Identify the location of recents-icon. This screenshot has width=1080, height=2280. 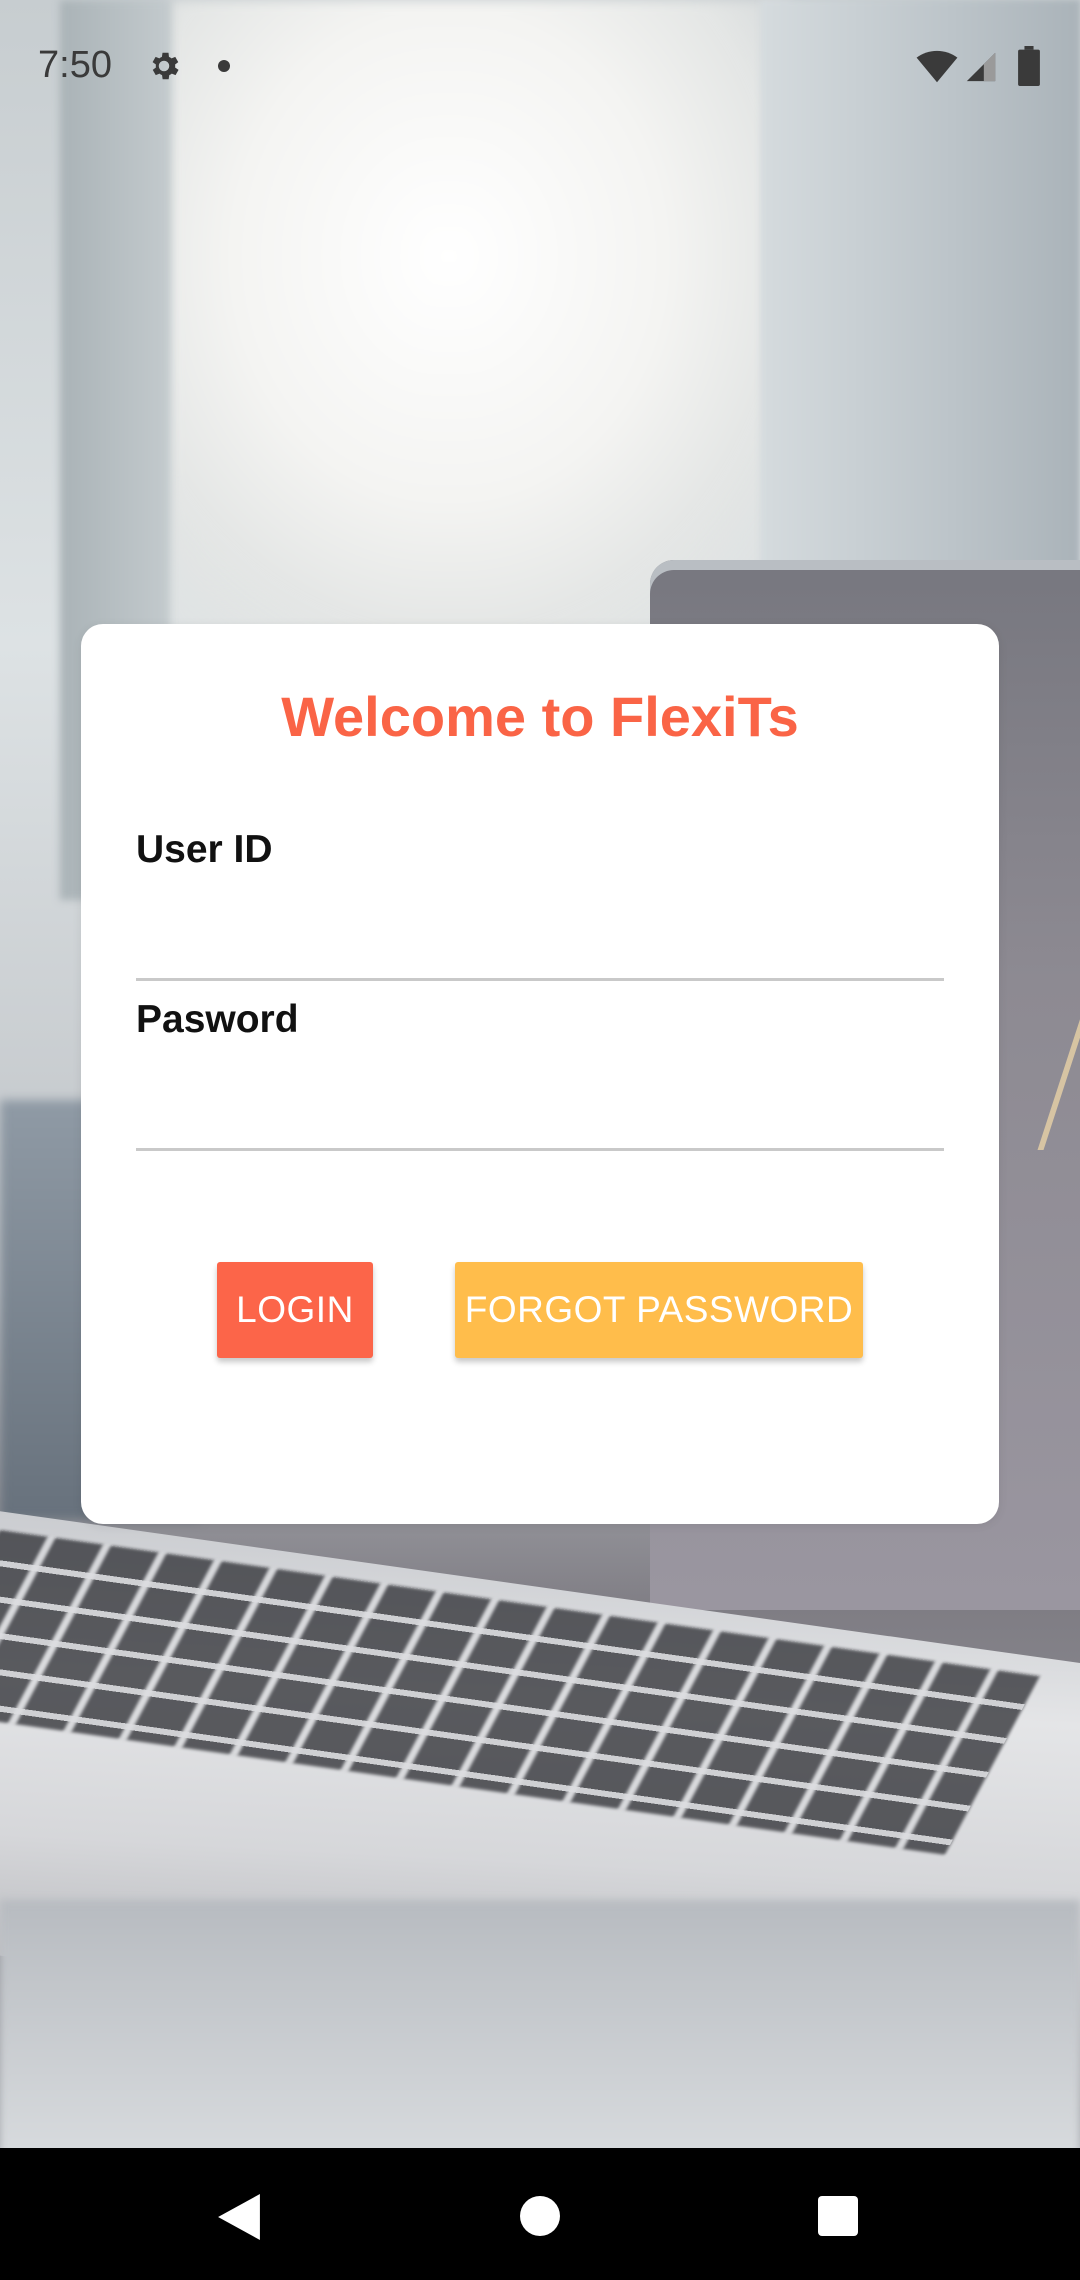
(838, 2216).